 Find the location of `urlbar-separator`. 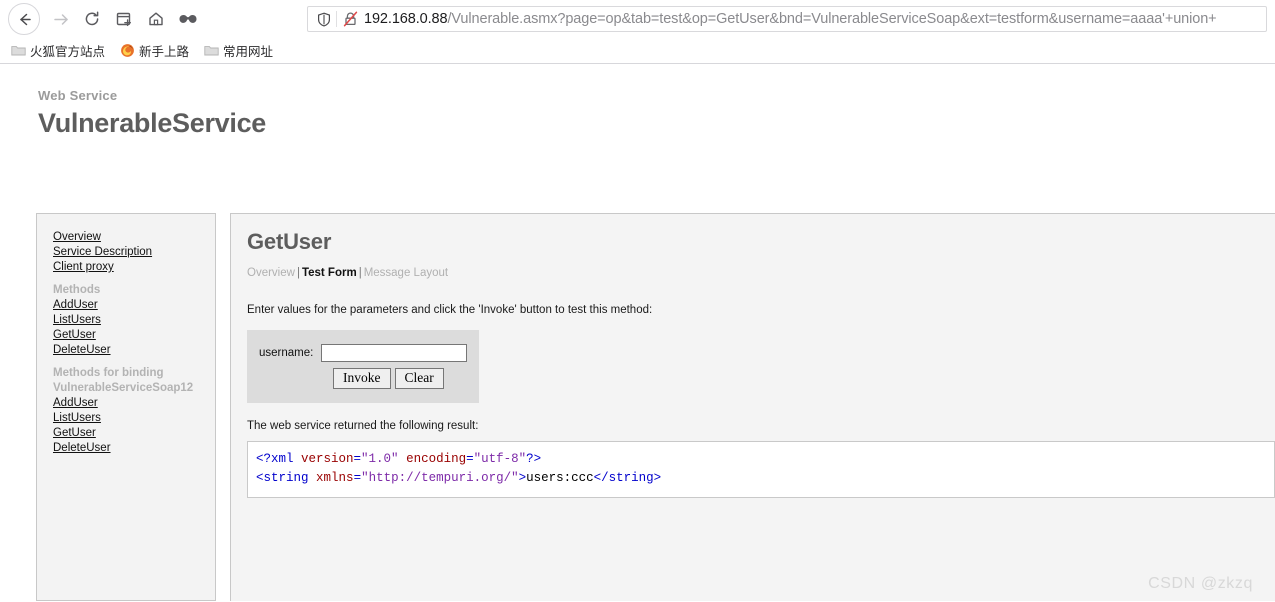

urlbar-separator is located at coordinates (336, 19).